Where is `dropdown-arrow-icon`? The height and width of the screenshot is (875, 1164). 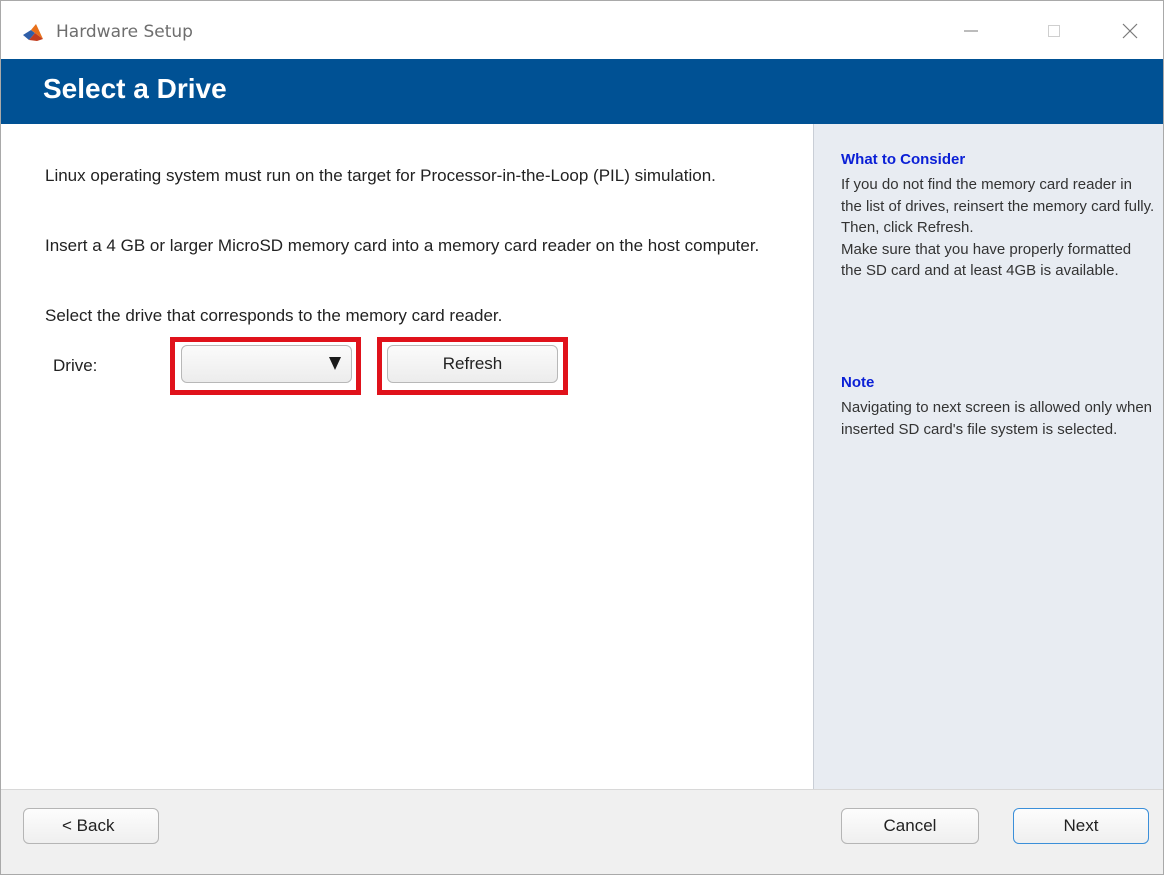 dropdown-arrow-icon is located at coordinates (335, 363).